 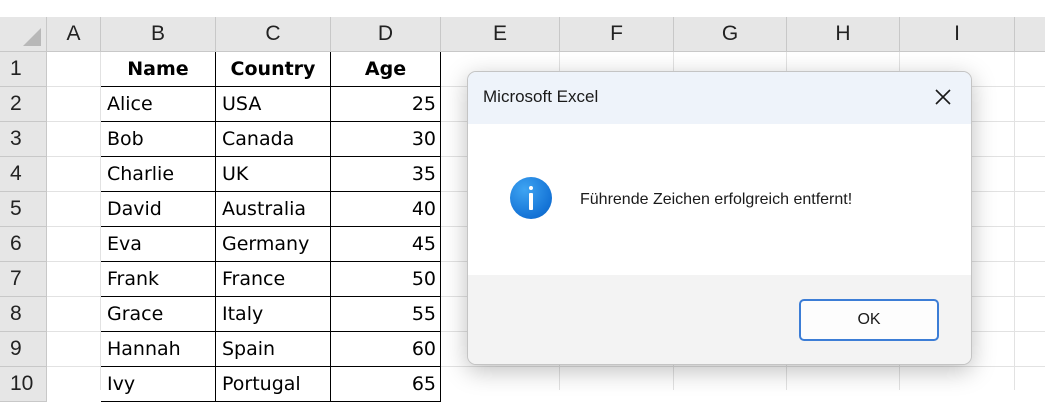 What do you see at coordinates (541, 96) in the screenshot?
I see `dialog-title: Microsoft Excel` at bounding box center [541, 96].